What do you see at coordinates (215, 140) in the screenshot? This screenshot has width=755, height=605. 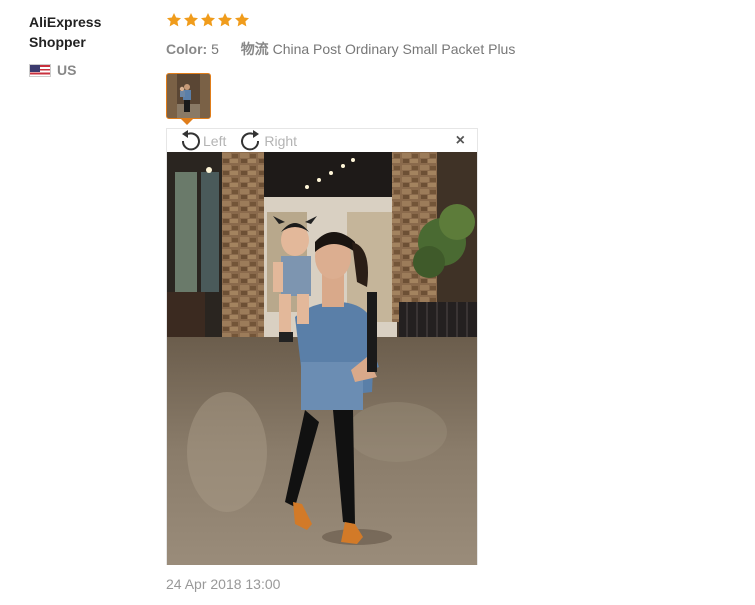 I see `rotate-left-label: Left` at bounding box center [215, 140].